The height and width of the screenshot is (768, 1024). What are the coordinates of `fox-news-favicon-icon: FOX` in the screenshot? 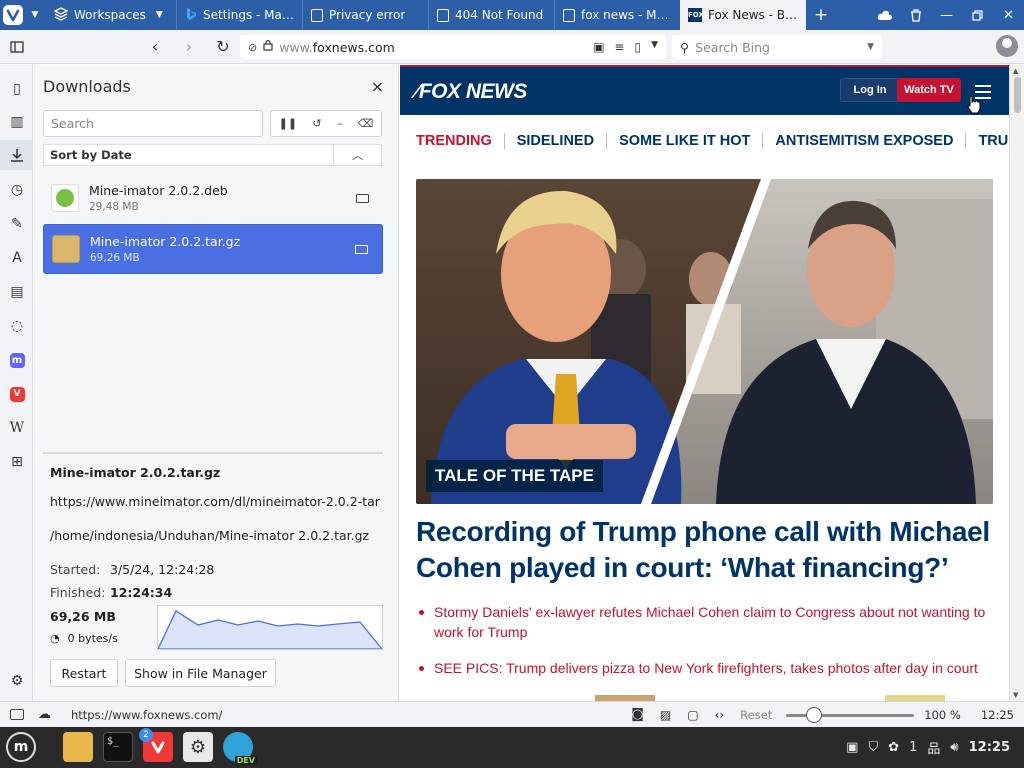 It's located at (696, 15).